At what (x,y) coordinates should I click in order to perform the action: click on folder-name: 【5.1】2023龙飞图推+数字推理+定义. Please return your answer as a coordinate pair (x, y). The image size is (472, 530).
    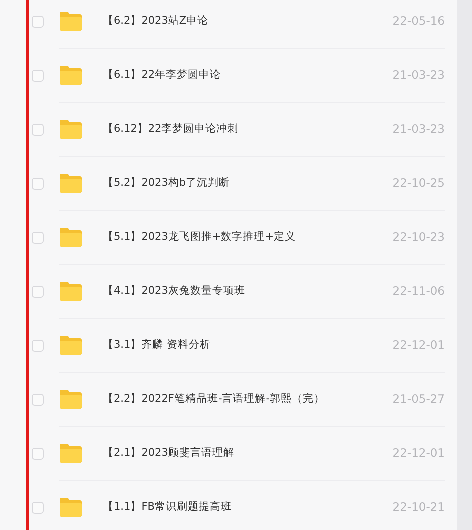
    Looking at the image, I should click on (248, 238).